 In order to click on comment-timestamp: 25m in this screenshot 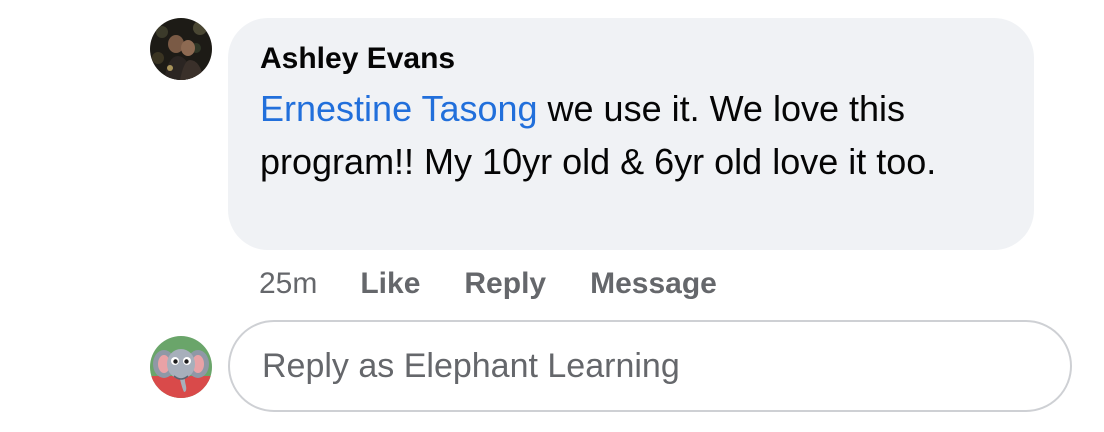, I will do `click(288, 284)`.